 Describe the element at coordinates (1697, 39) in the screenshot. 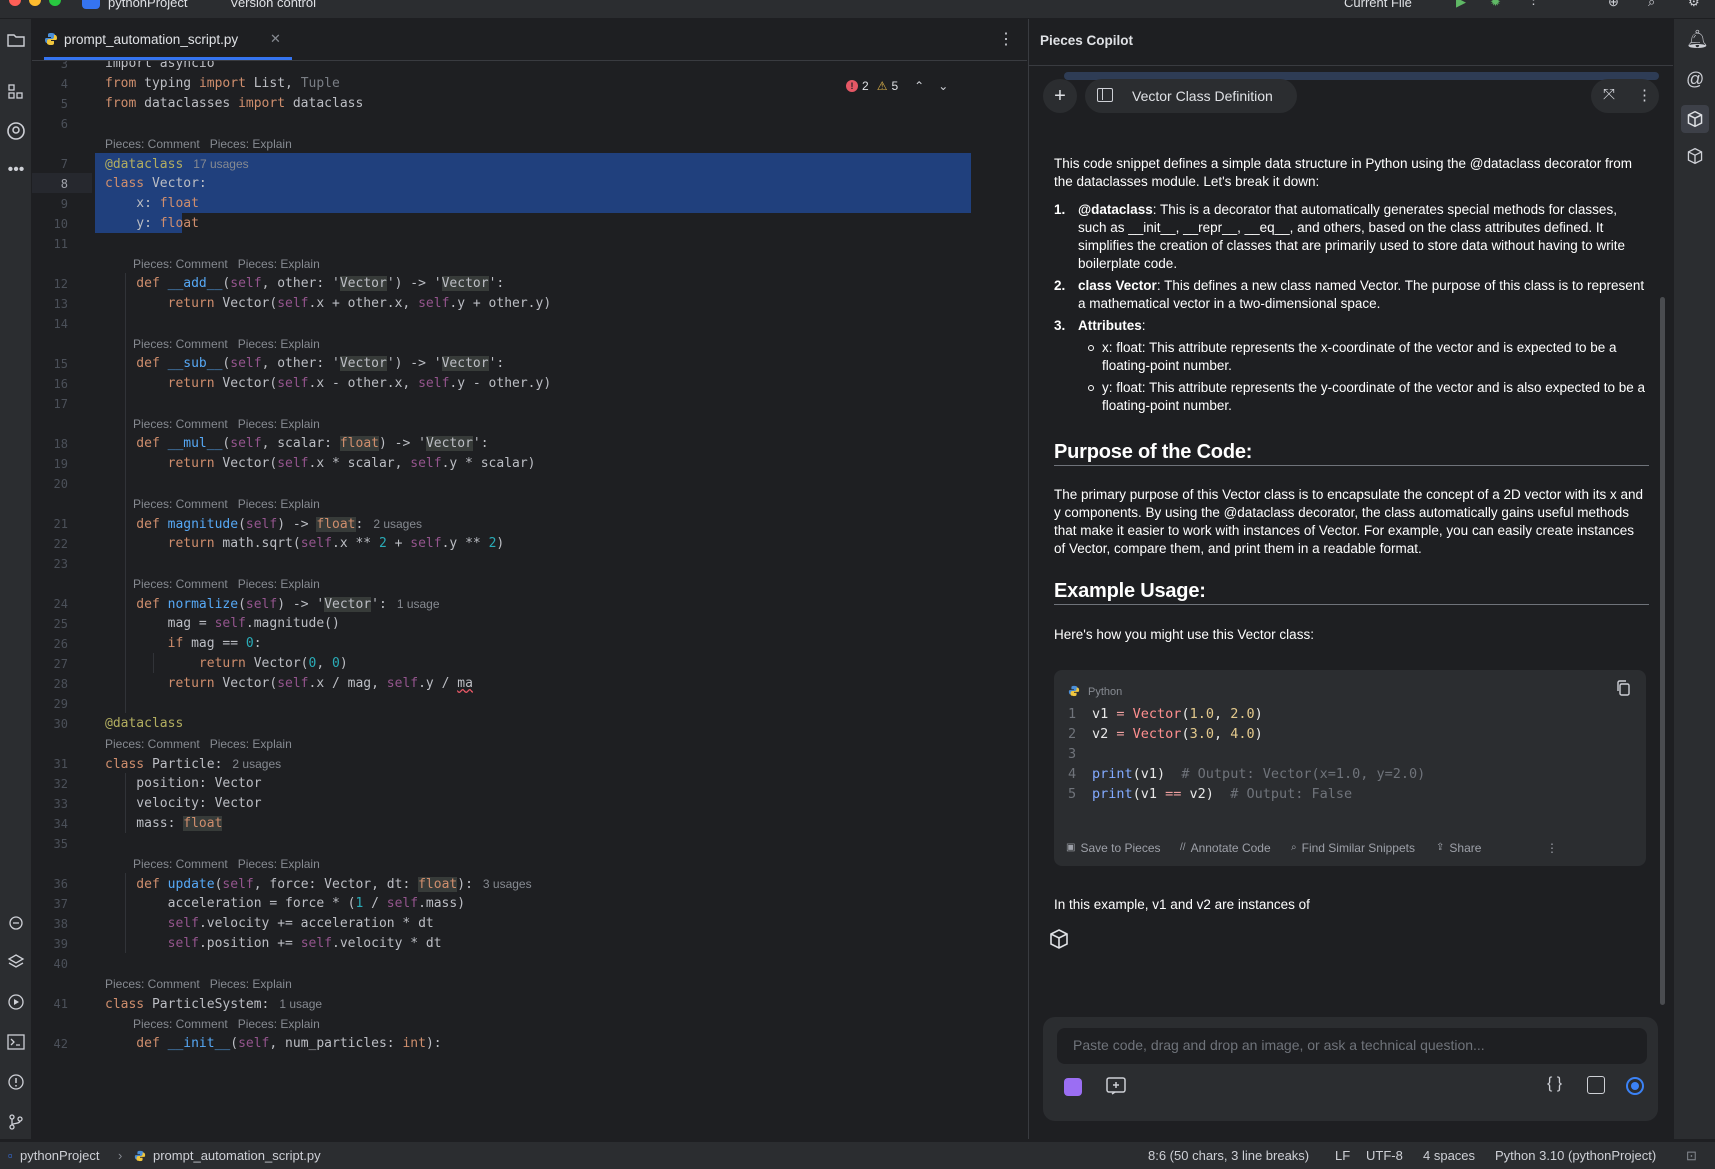

I see `notifications-icon: 🔔︎` at that location.